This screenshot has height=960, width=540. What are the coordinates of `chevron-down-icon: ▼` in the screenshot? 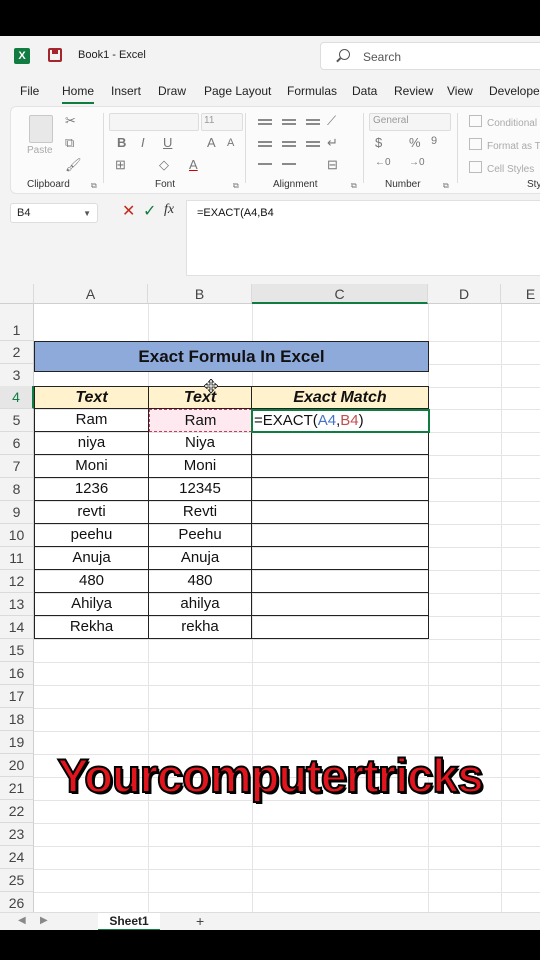 It's located at (87, 213).